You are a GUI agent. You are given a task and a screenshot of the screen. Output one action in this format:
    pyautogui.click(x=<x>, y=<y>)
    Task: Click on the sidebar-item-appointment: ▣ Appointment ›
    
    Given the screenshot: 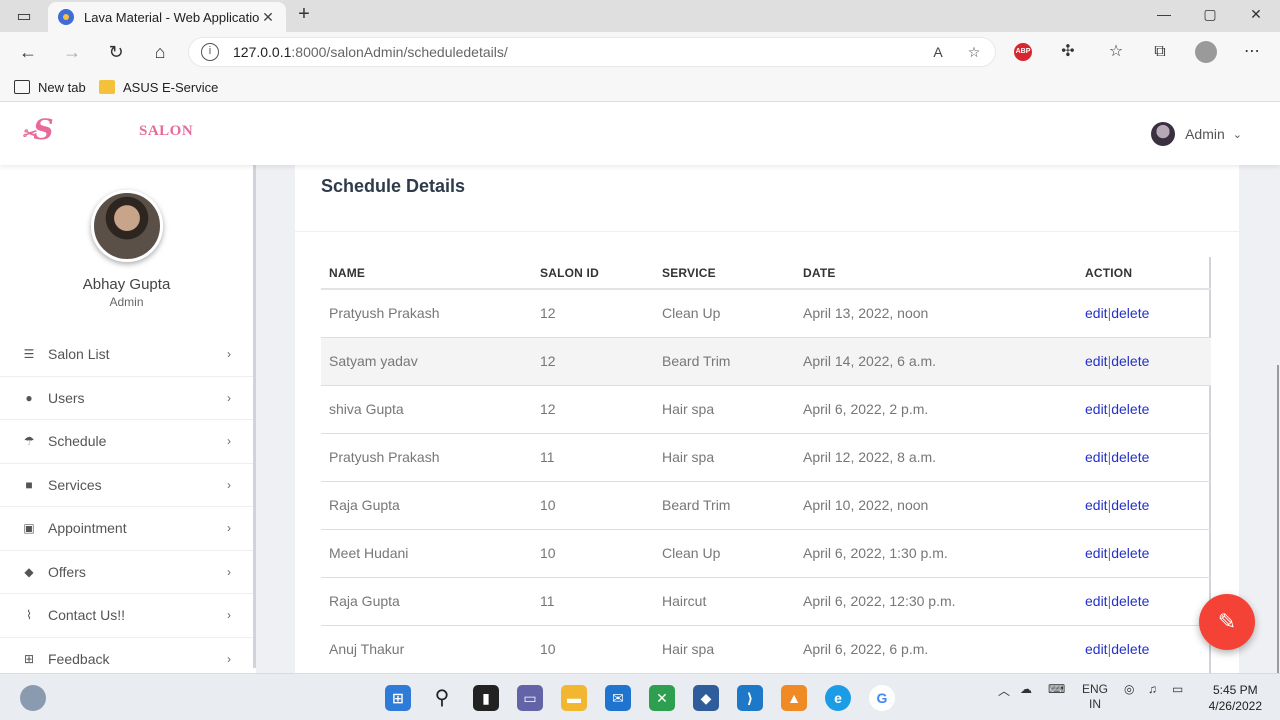 What is the action you would take?
    pyautogui.click(x=126, y=529)
    